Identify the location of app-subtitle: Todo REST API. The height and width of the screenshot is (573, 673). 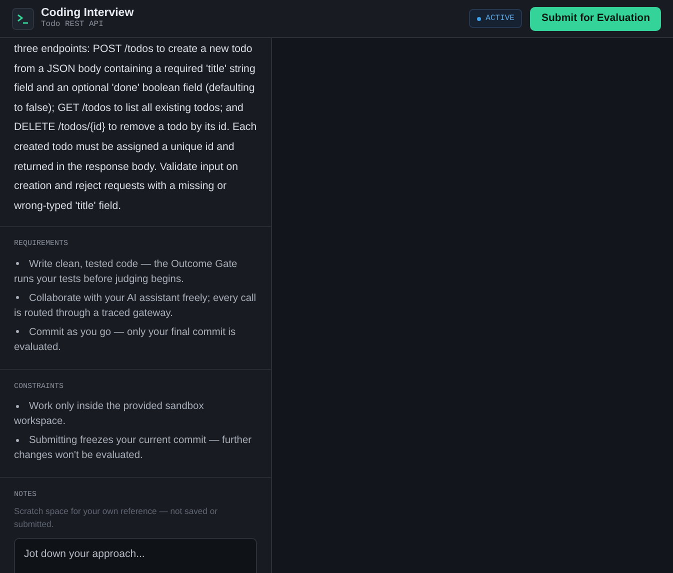
(72, 25).